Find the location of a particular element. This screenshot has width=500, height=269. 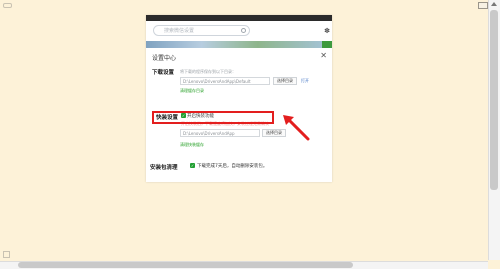

scroll-up-arrow-icon is located at coordinates (494, 4).